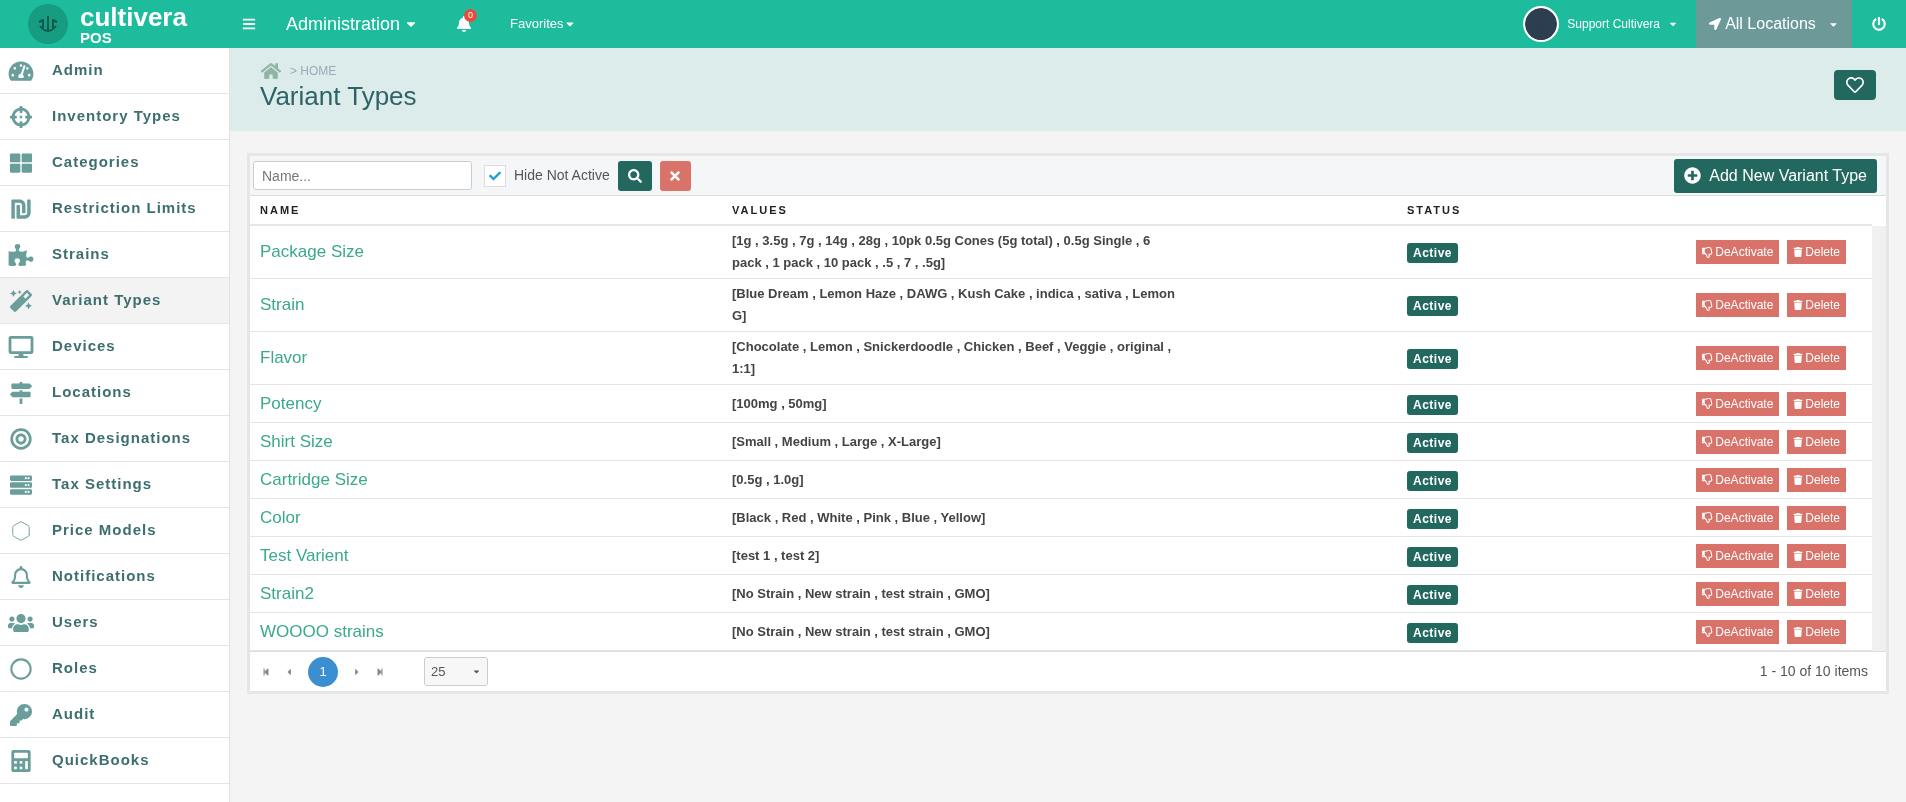 Image resolution: width=1906 pixels, height=802 pixels. Describe the element at coordinates (21, 622) in the screenshot. I see `users-icon` at that location.